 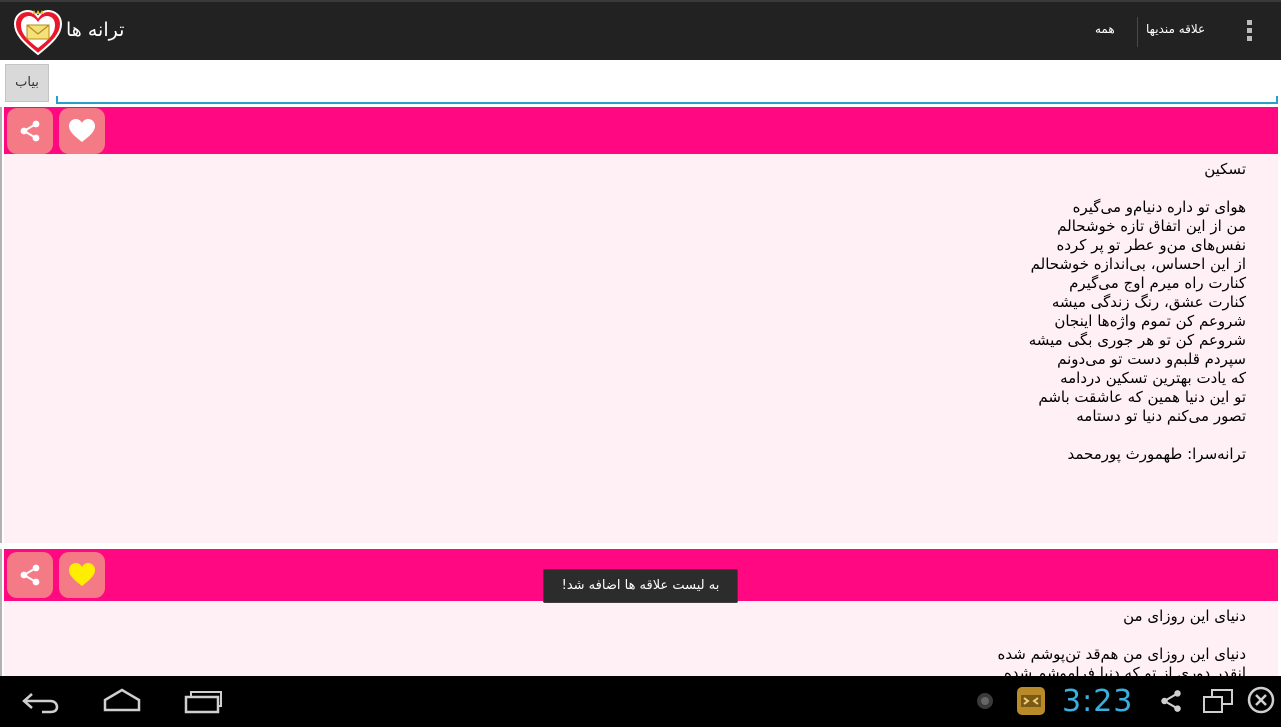 I want to click on notification-dot-icon, so click(x=985, y=701).